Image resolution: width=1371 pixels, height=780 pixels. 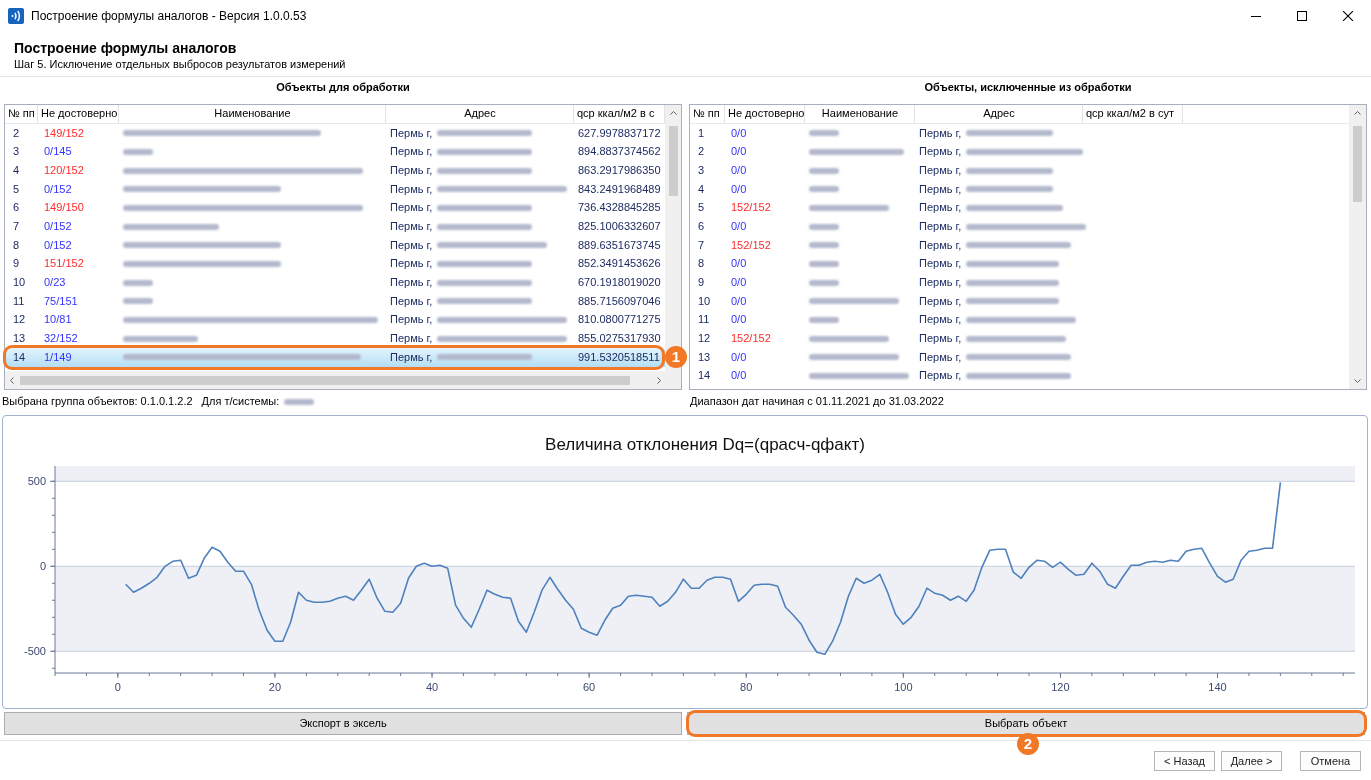 I want to click on table-row: 11 75/151 Пермь г, 885.7156097046, so click(x=335, y=301).